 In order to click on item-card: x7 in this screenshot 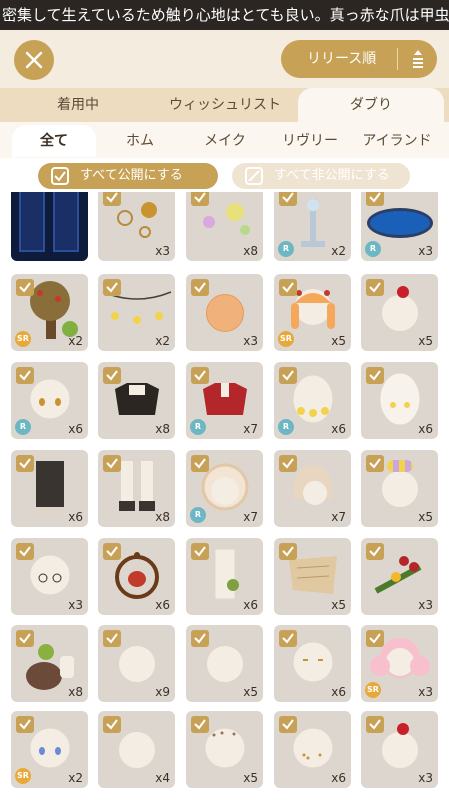, I will do `click(312, 488)`.